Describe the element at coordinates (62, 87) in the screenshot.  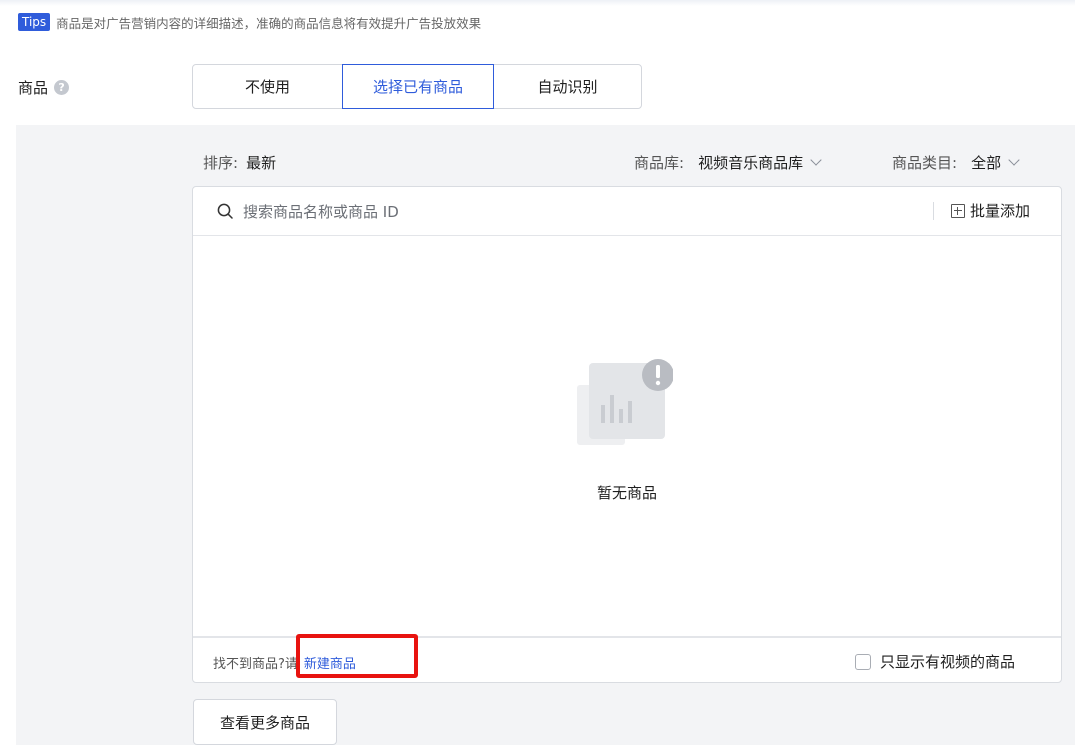
I see `question-circle-icon: ?` at that location.